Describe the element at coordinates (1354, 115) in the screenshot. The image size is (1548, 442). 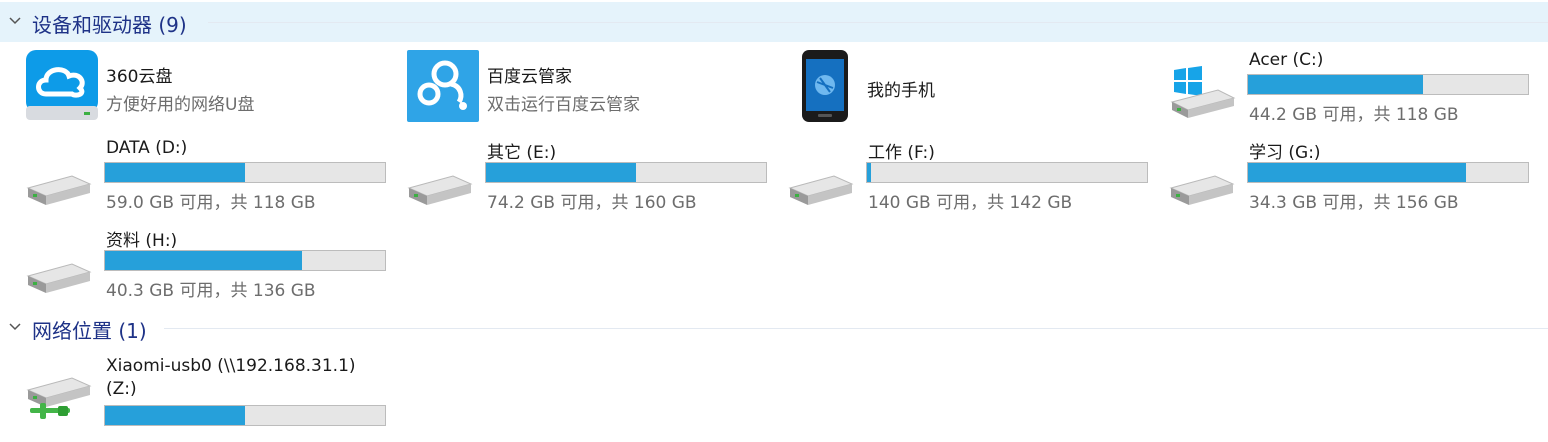
I see `drive-free-space: 44.2 GB 可用，共 118 GB` at that location.